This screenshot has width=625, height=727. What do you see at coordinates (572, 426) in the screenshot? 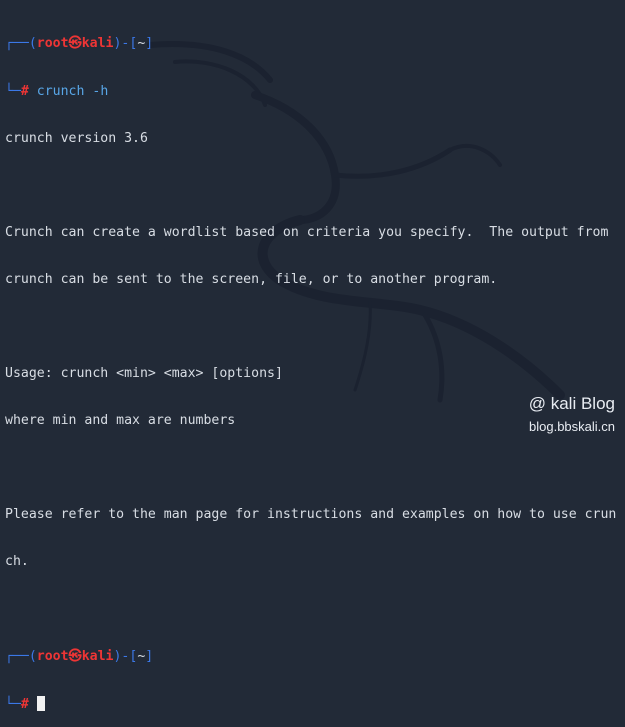
I see `watermark-url: blog.bbskali.cn` at bounding box center [572, 426].